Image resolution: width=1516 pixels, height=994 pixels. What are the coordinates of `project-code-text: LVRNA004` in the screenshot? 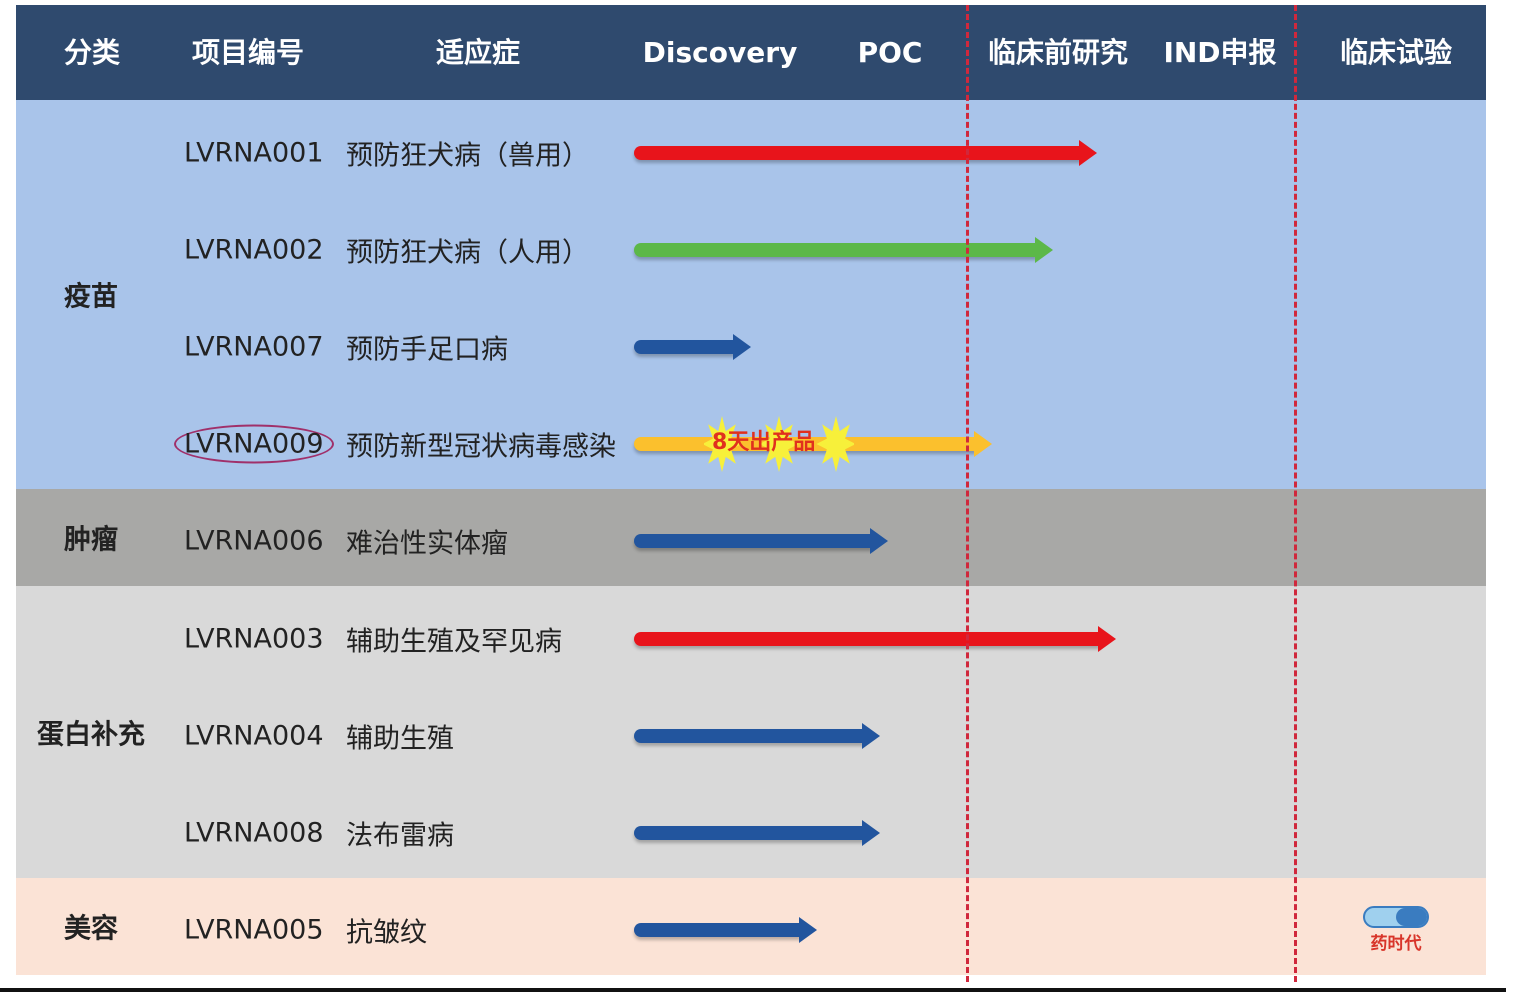 It's located at (254, 736).